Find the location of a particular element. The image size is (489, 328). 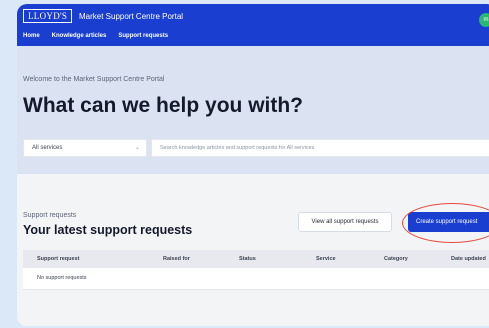

column-header-date-updated: Date updated is located at coordinates (468, 259).